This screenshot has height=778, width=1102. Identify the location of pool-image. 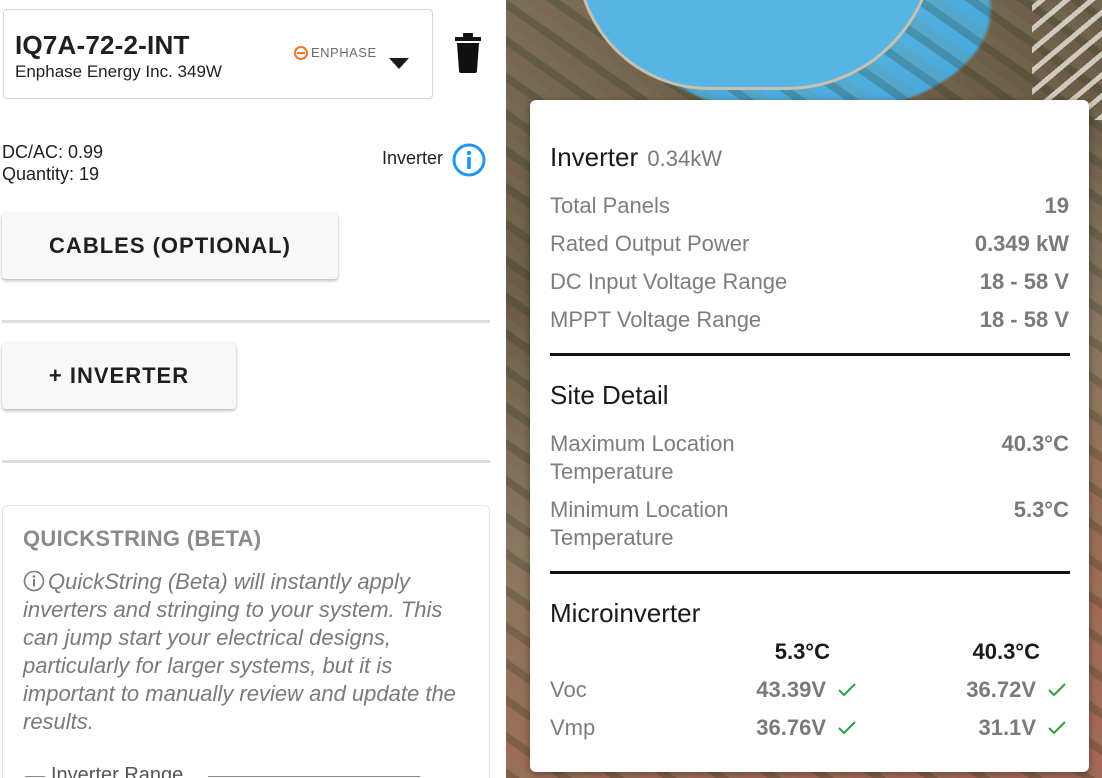
(756, 45).